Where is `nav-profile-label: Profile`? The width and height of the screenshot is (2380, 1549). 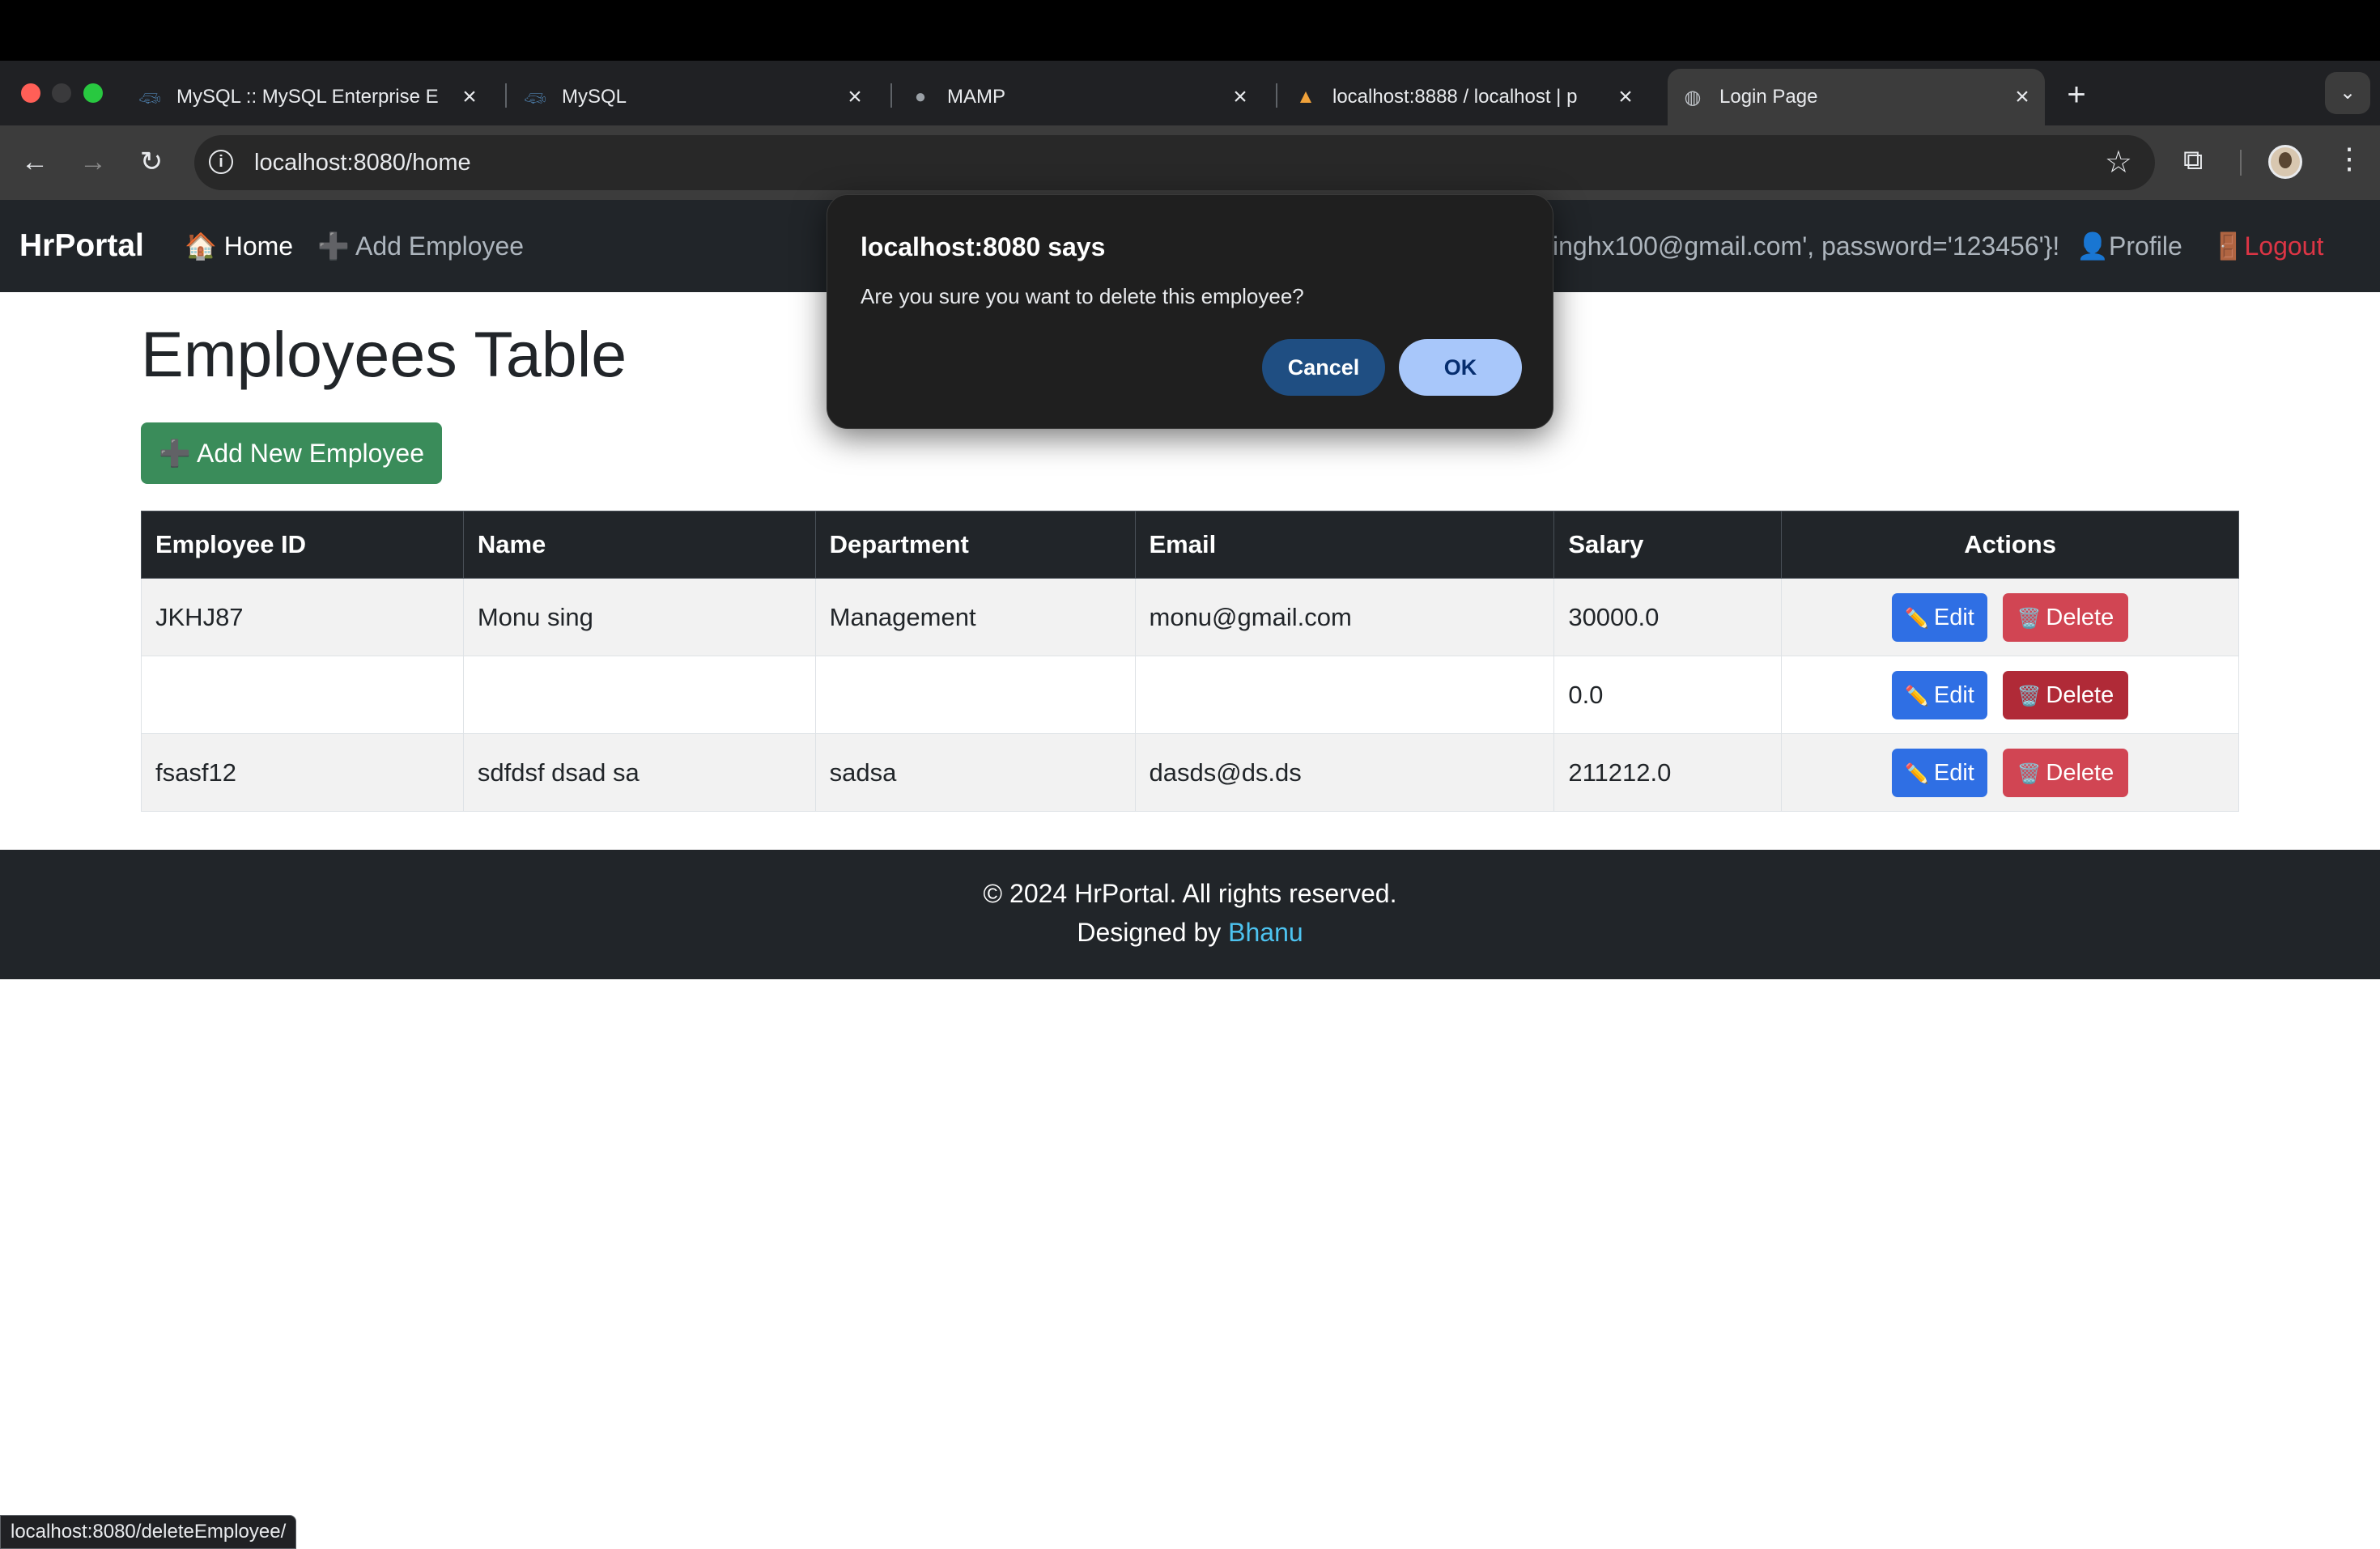
nav-profile-label: Profile is located at coordinates (2145, 246).